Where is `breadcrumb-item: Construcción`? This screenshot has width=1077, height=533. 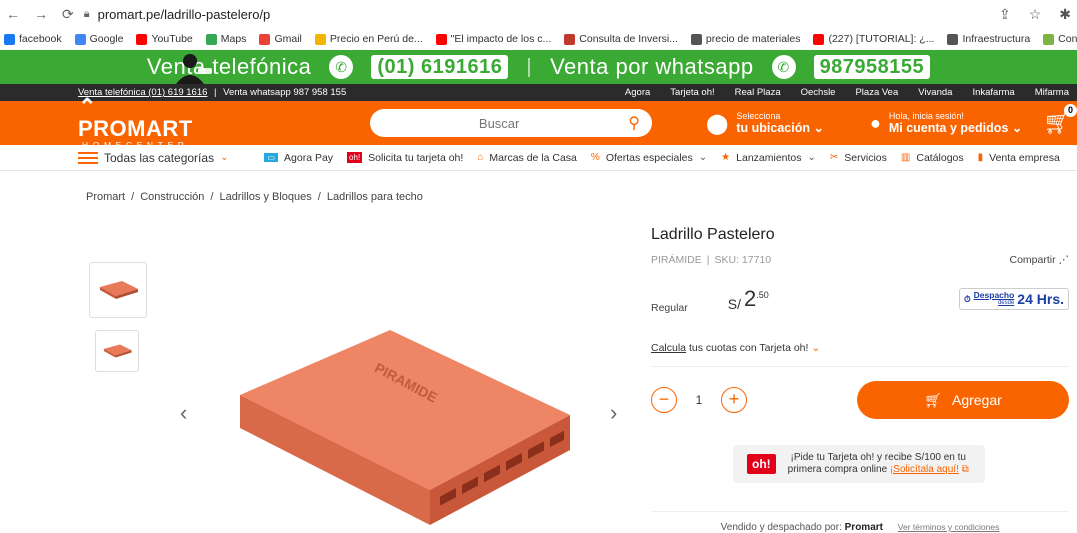 breadcrumb-item: Construcción is located at coordinates (172, 197).